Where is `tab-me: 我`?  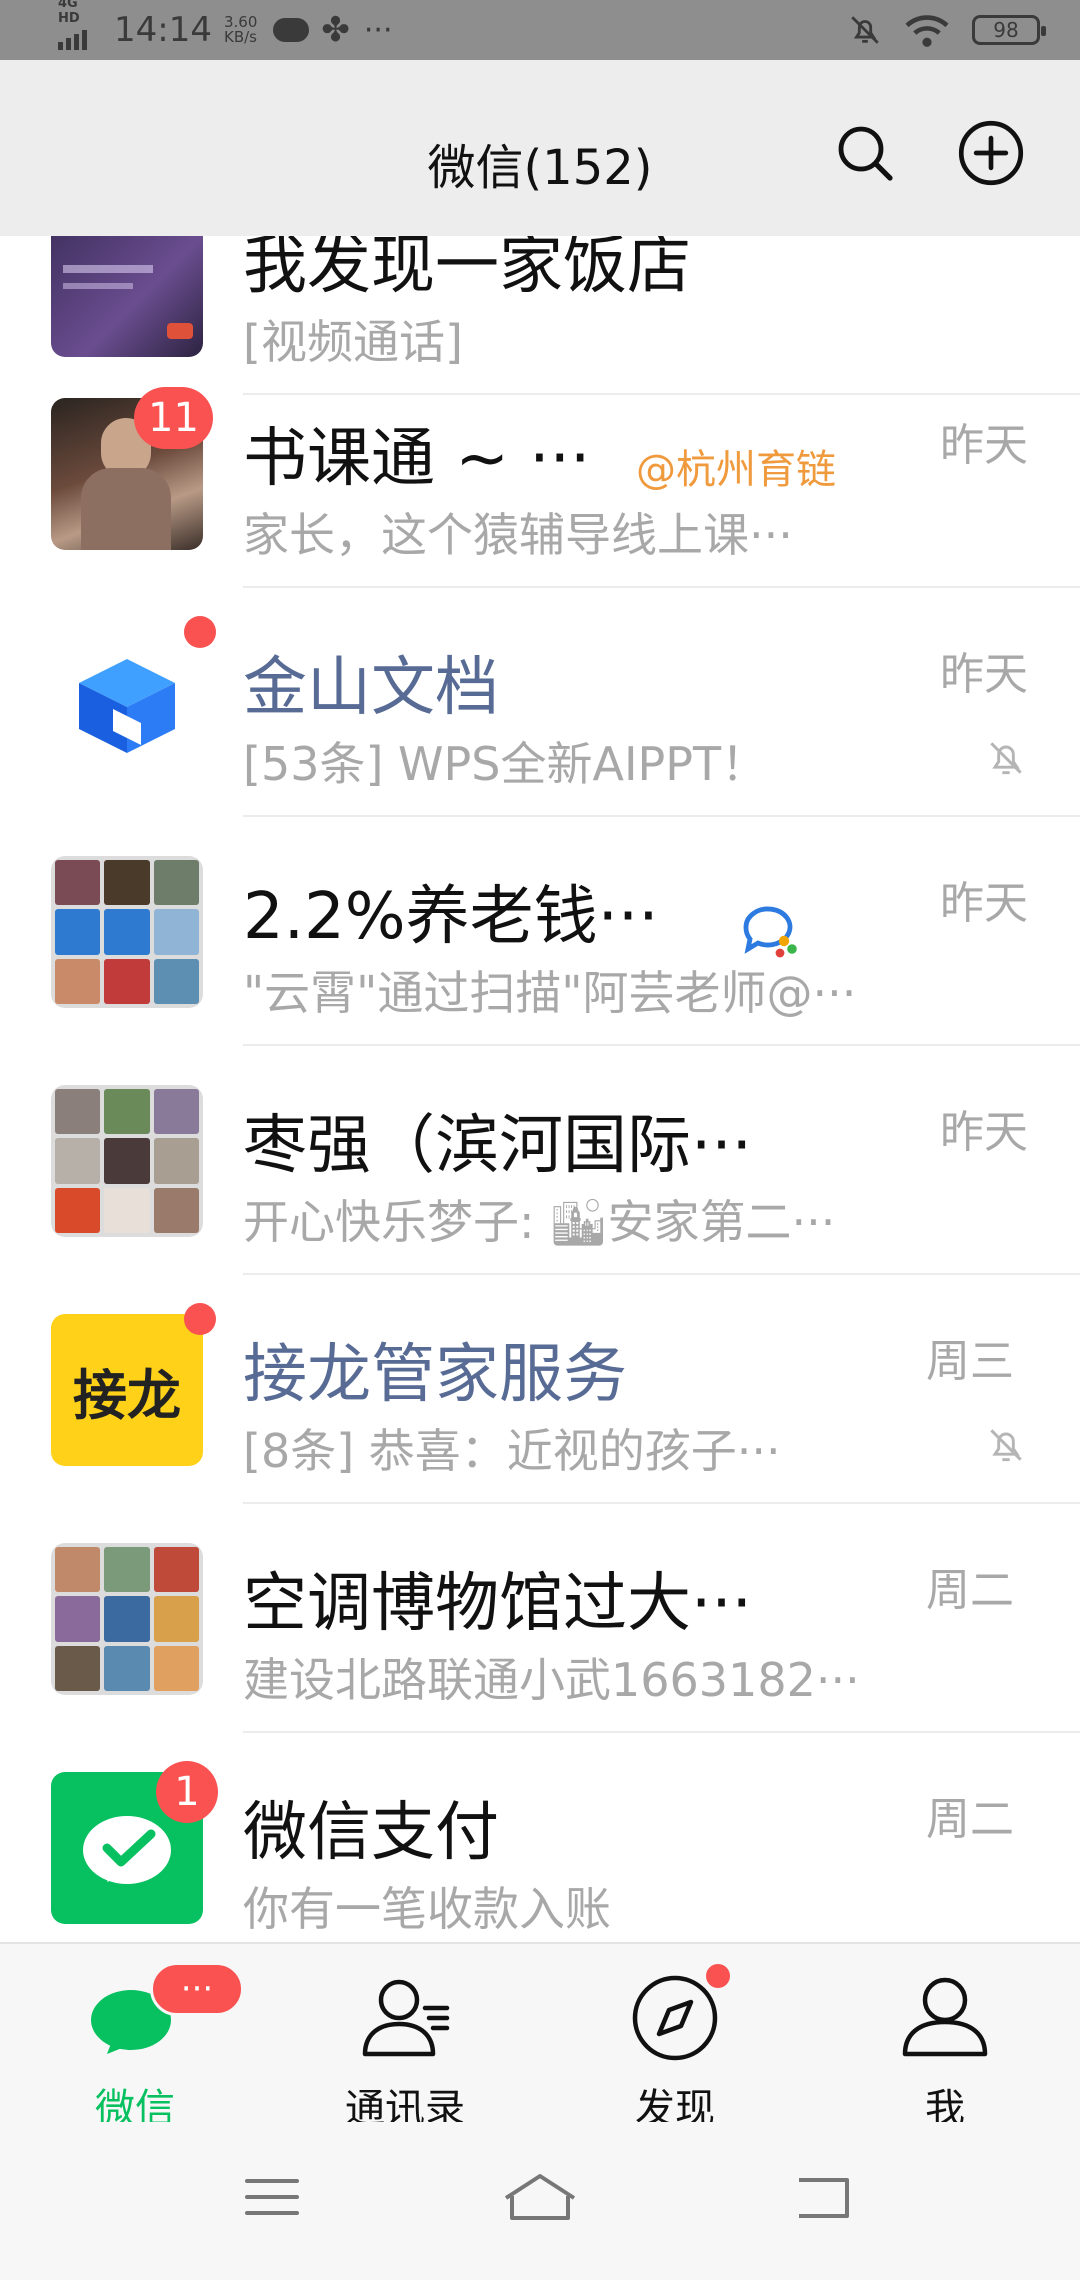
tab-me: 我 is located at coordinates (945, 2038).